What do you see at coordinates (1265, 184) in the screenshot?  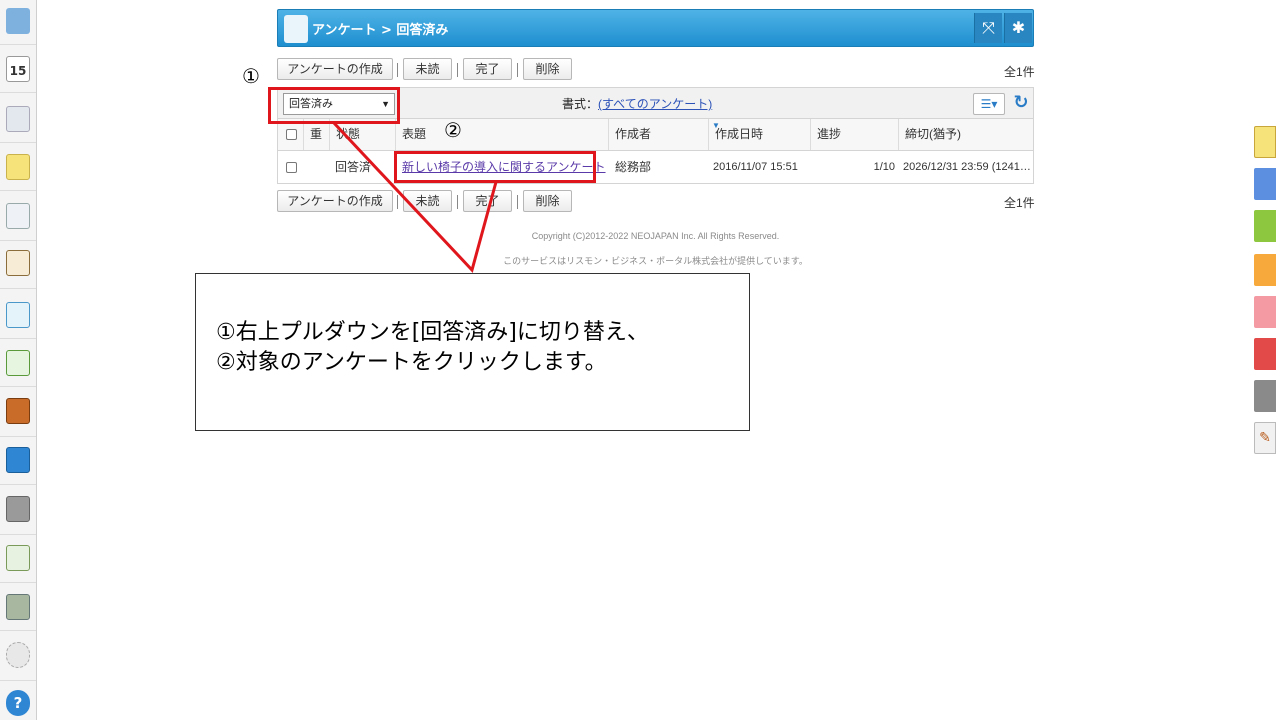 I see `blue-tab` at bounding box center [1265, 184].